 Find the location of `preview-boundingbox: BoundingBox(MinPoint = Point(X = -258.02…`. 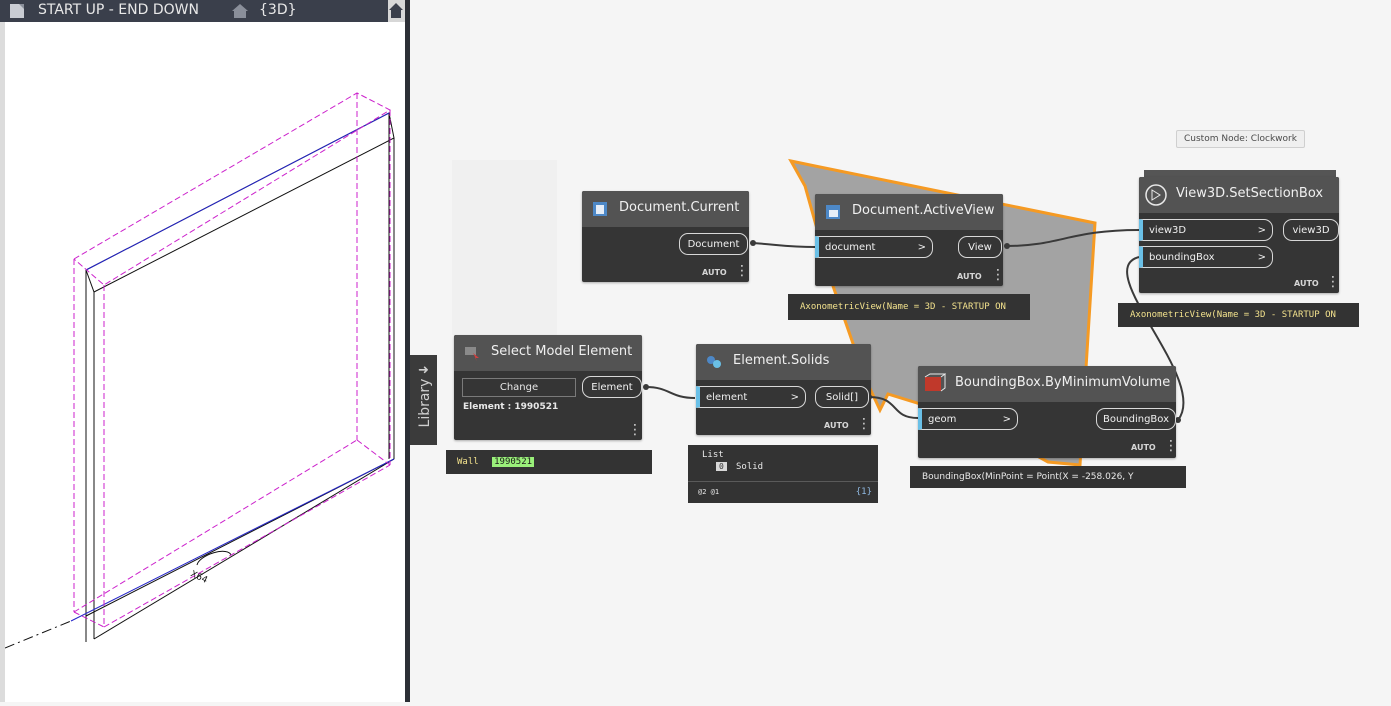

preview-boundingbox: BoundingBox(MinPoint = Point(X = -258.02… is located at coordinates (1048, 477).